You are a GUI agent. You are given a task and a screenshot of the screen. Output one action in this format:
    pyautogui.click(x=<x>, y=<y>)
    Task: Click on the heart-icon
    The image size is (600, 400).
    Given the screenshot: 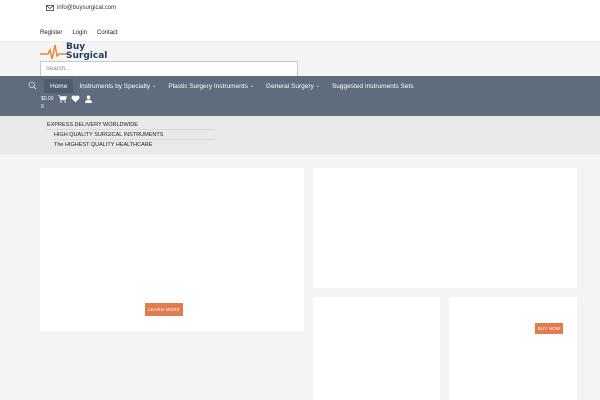 What is the action you would take?
    pyautogui.click(x=75, y=99)
    